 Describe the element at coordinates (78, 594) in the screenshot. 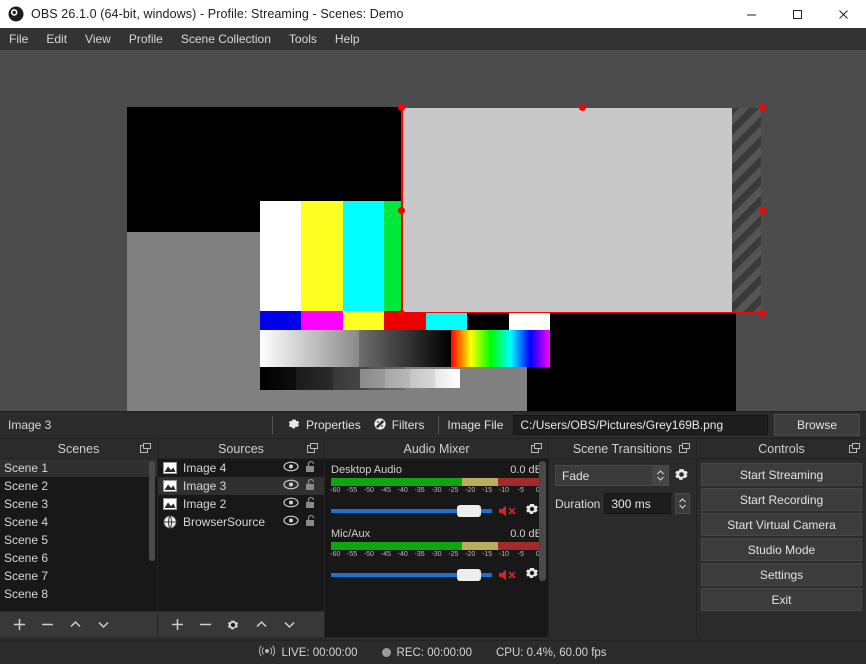

I see `scene-item-8: Scene 8` at that location.